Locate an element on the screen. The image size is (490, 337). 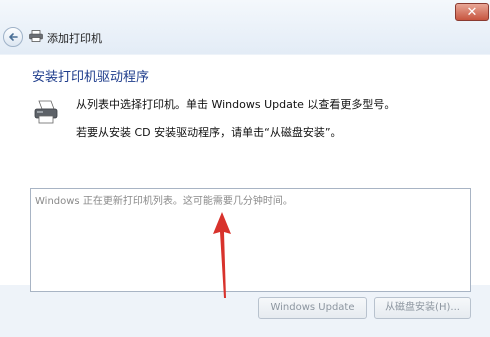
close-button: ✕ is located at coordinates (472, 12).